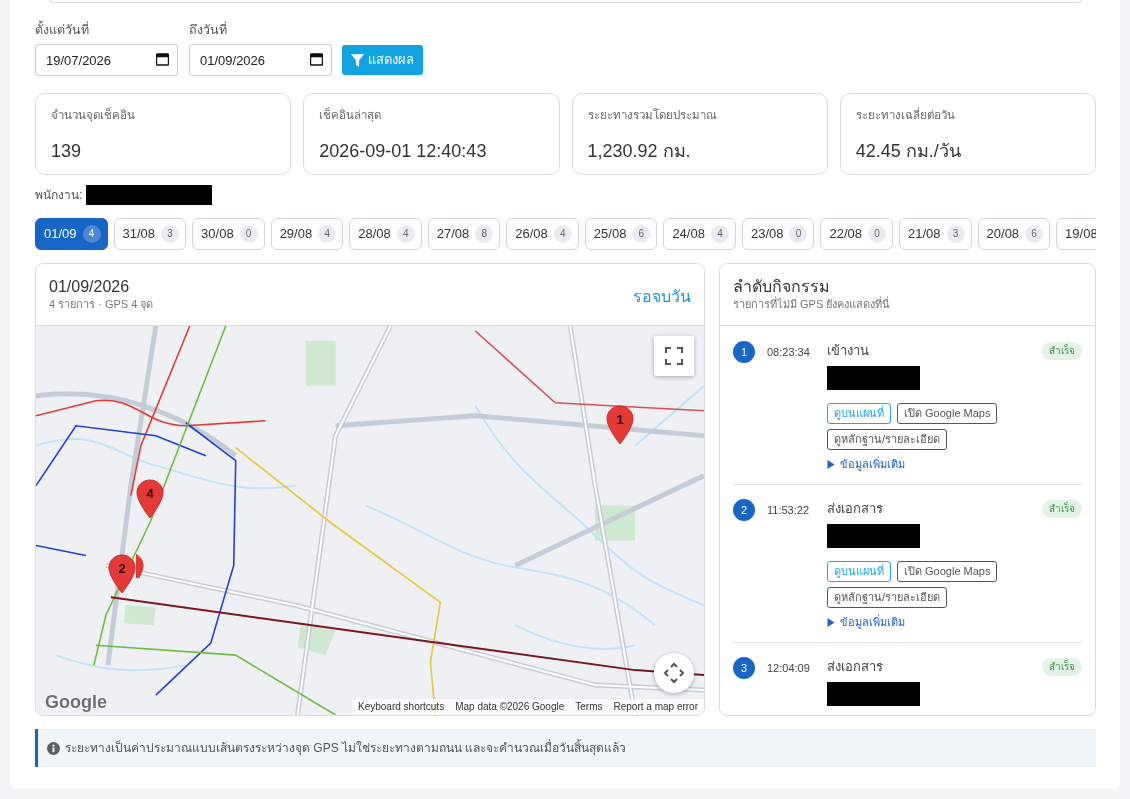  I want to click on fullscreen-button, so click(674, 356).